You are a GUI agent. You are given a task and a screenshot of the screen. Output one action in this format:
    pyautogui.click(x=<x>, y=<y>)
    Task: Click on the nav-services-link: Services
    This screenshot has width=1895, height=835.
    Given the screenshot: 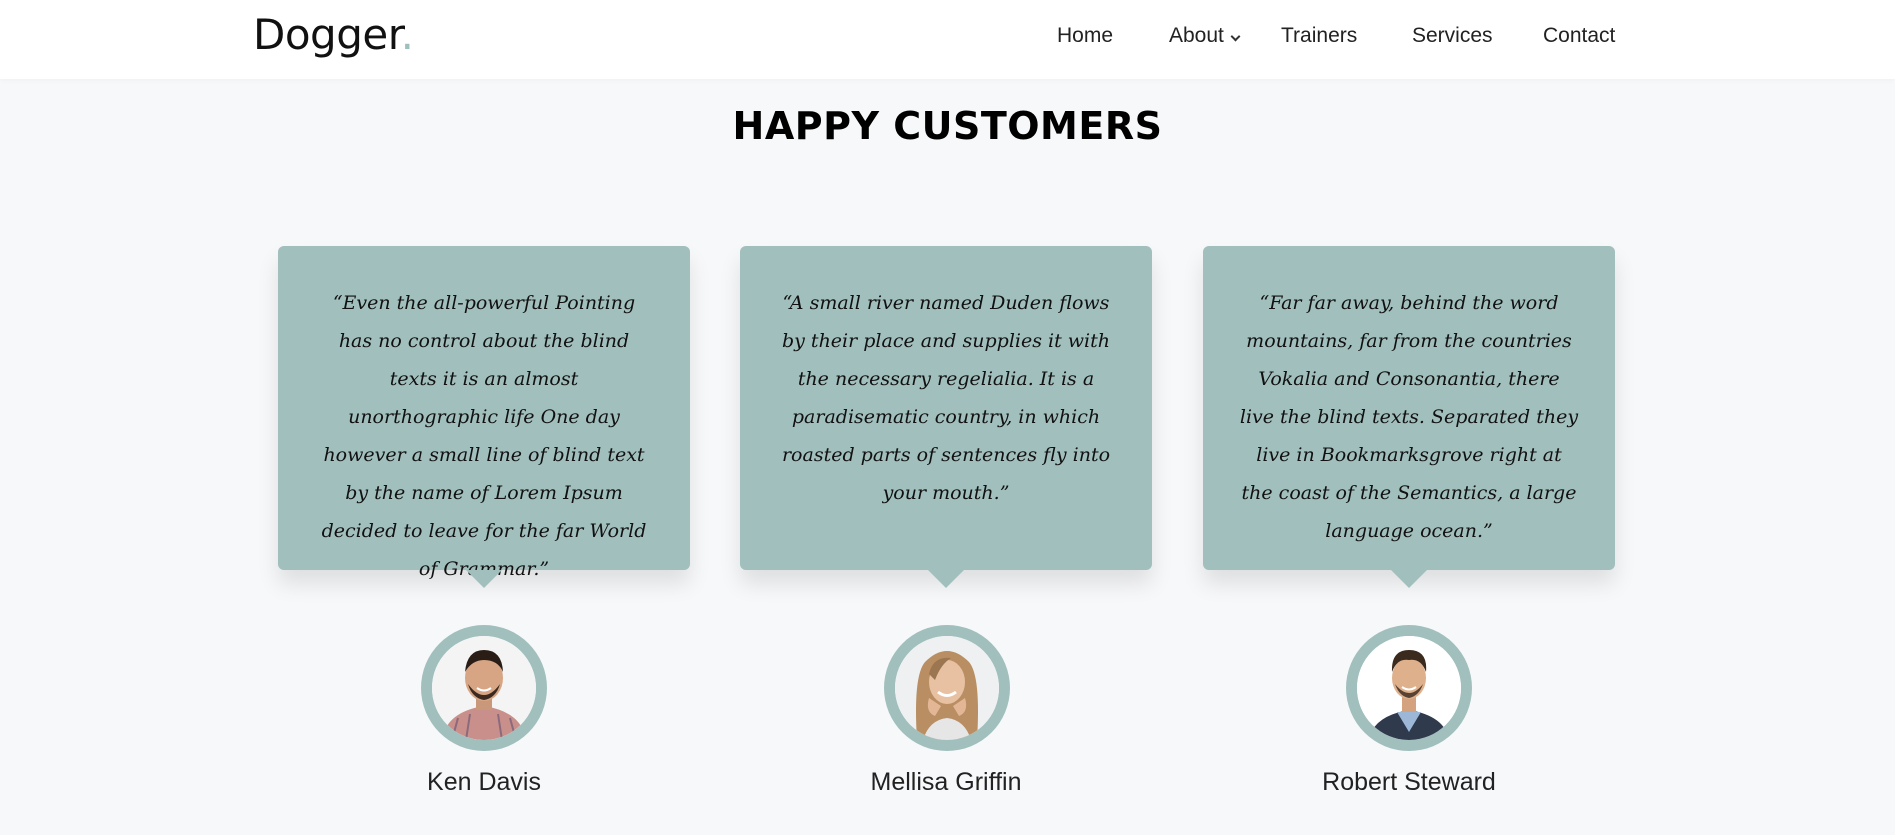 What is the action you would take?
    pyautogui.click(x=1452, y=36)
    